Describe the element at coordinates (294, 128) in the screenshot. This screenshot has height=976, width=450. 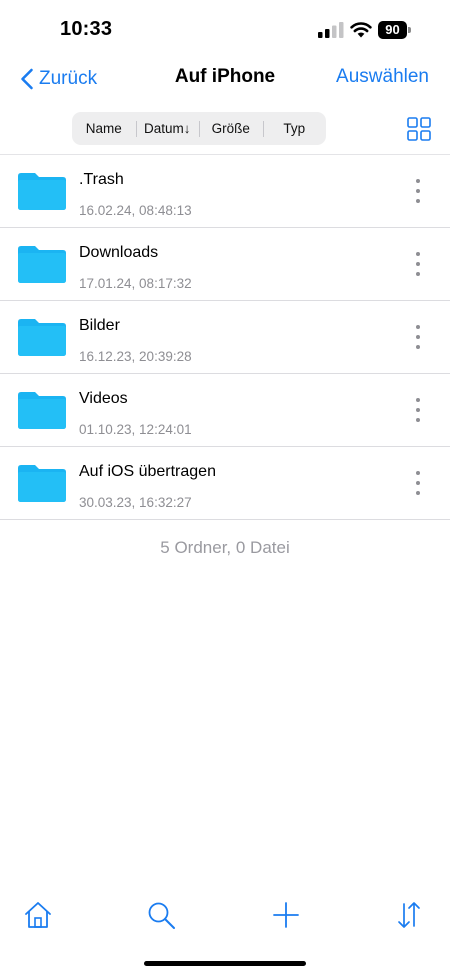
I see `sort-by-type: Typ` at that location.